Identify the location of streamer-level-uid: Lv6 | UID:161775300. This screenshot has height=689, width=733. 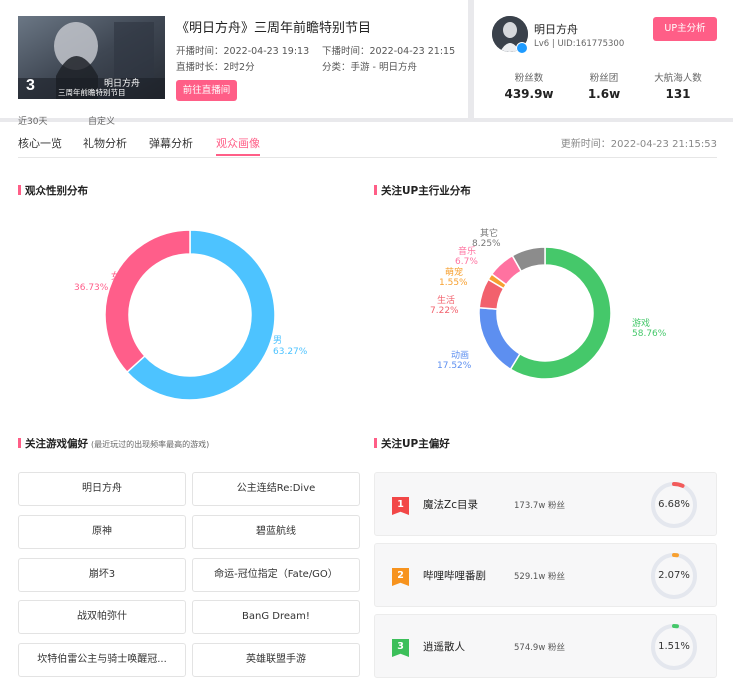
(579, 44).